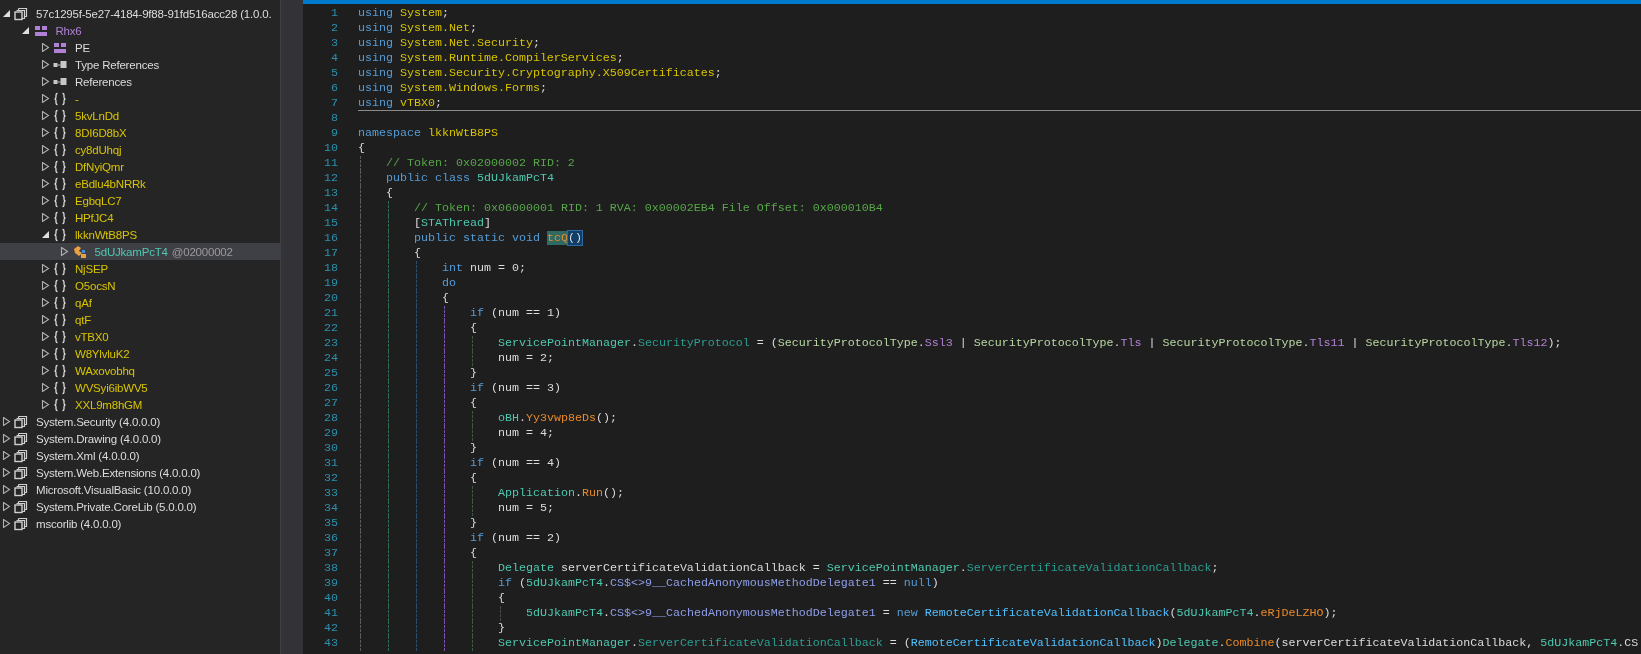 The image size is (1641, 654). Describe the element at coordinates (140, 64) in the screenshot. I see `tree-item: Type References` at that location.